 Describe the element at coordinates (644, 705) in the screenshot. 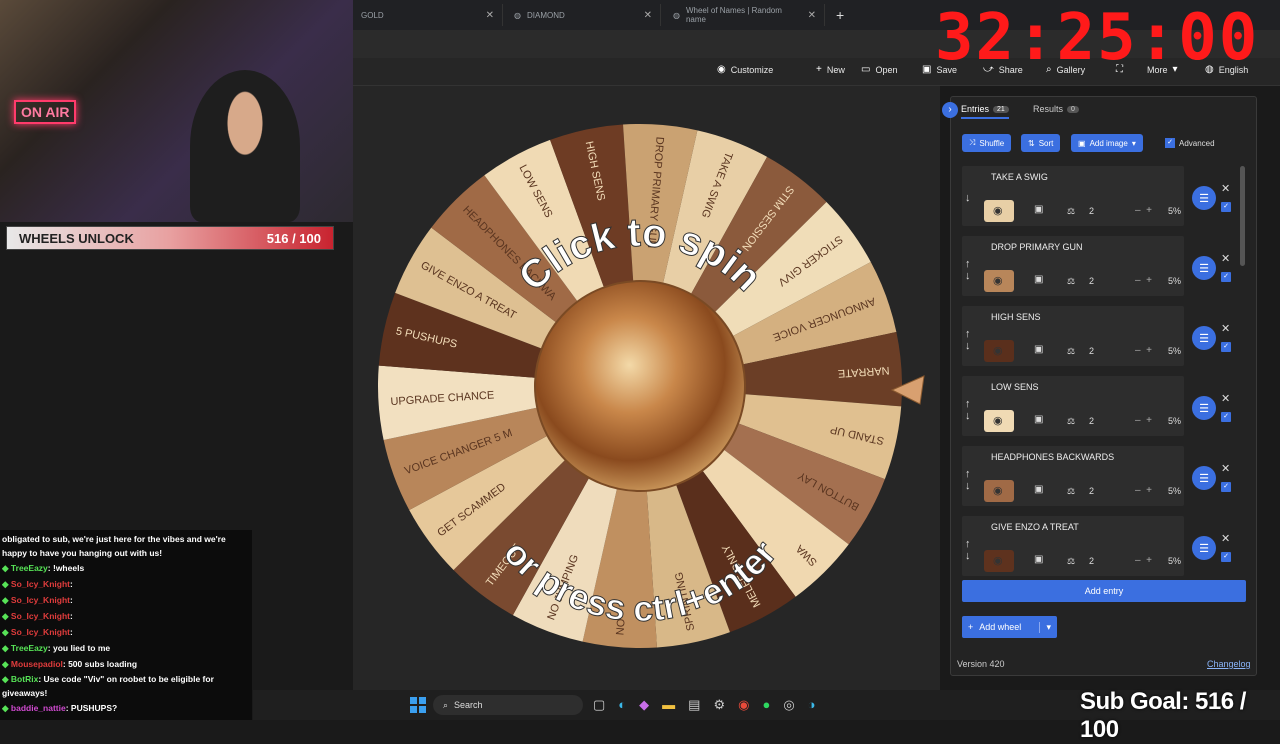

I see `copilot-icon: ◆` at that location.